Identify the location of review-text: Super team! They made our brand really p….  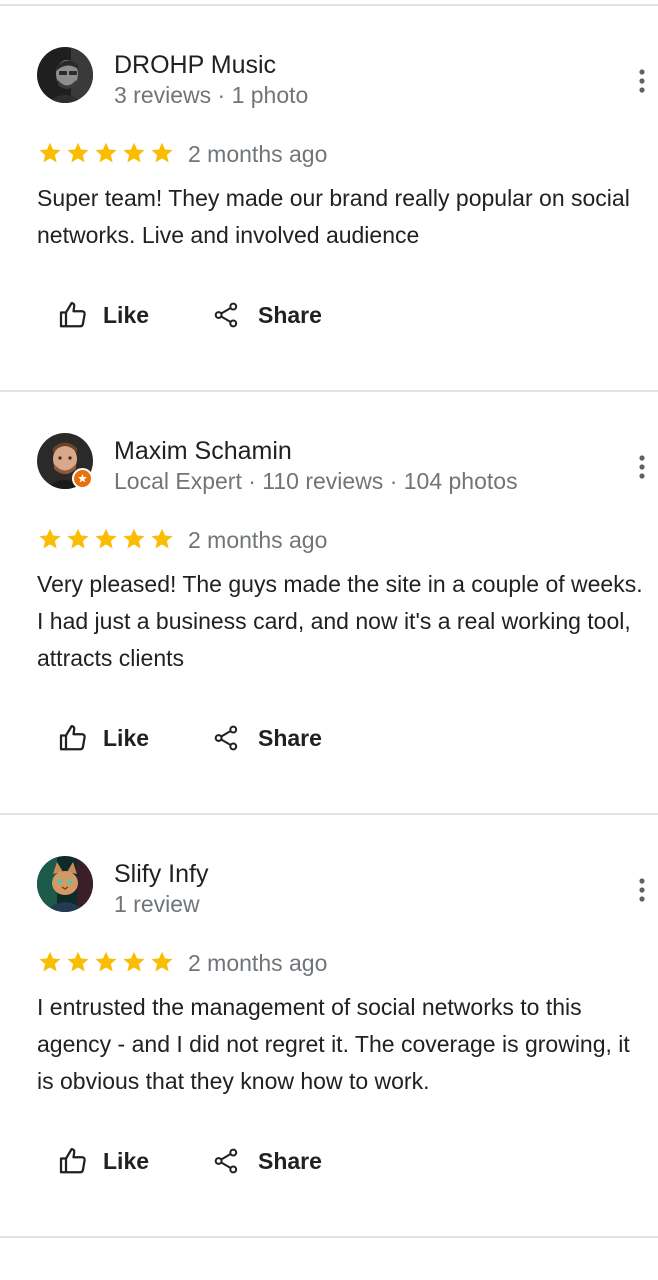
(333, 216).